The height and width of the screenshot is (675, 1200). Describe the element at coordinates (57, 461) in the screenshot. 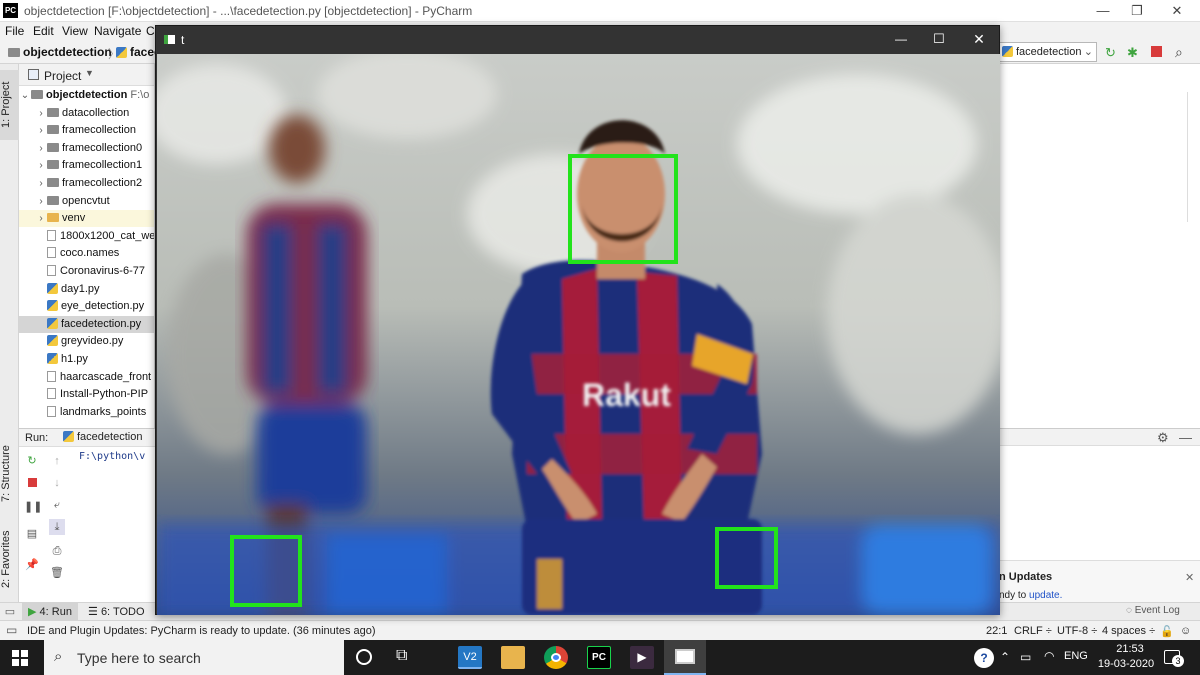

I see `arrow-up-icon: ↑` at that location.